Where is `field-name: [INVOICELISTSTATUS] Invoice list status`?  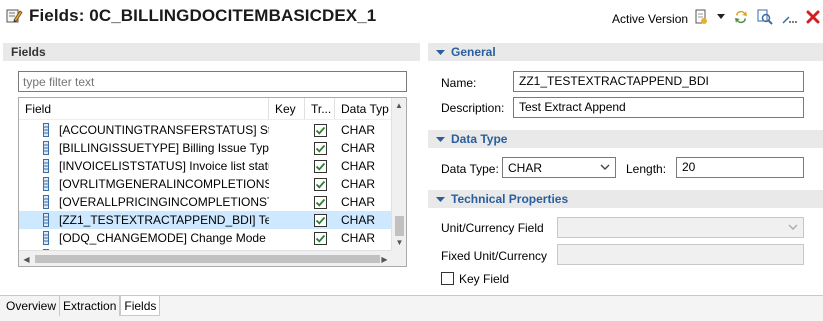
field-name: [INVOICELISTSTATUS] Invoice list status is located at coordinates (164, 166).